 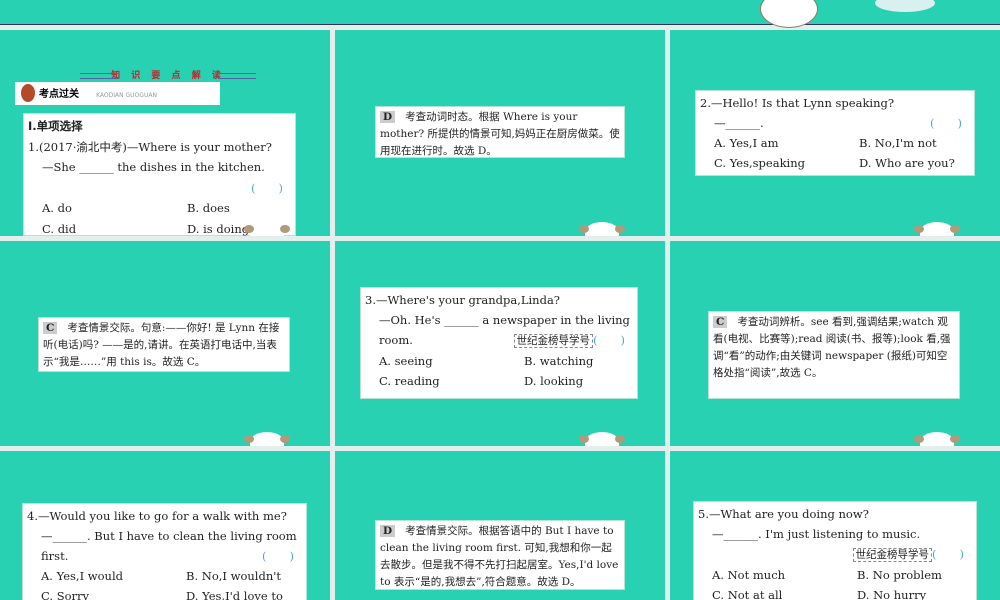 What do you see at coordinates (899, 575) in the screenshot?
I see `option-b: B. No problem` at bounding box center [899, 575].